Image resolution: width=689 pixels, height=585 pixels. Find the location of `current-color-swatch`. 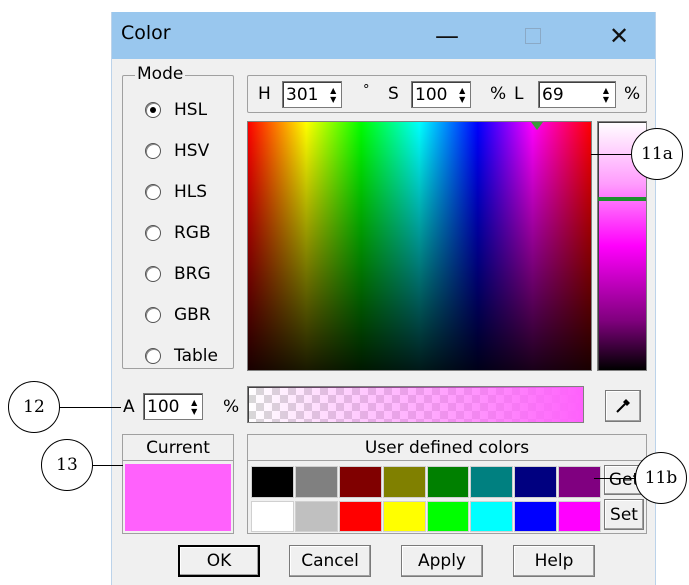

current-color-swatch is located at coordinates (178, 497).